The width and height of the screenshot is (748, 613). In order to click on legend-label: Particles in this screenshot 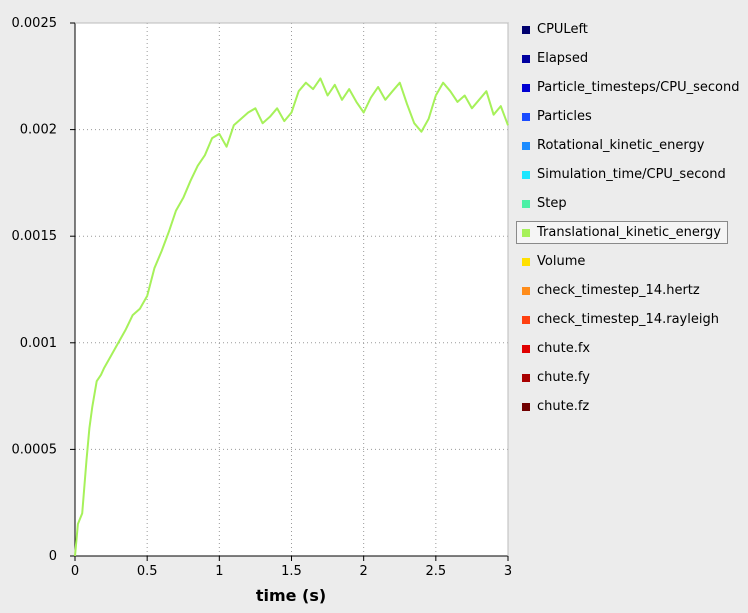, I will do `click(564, 116)`.